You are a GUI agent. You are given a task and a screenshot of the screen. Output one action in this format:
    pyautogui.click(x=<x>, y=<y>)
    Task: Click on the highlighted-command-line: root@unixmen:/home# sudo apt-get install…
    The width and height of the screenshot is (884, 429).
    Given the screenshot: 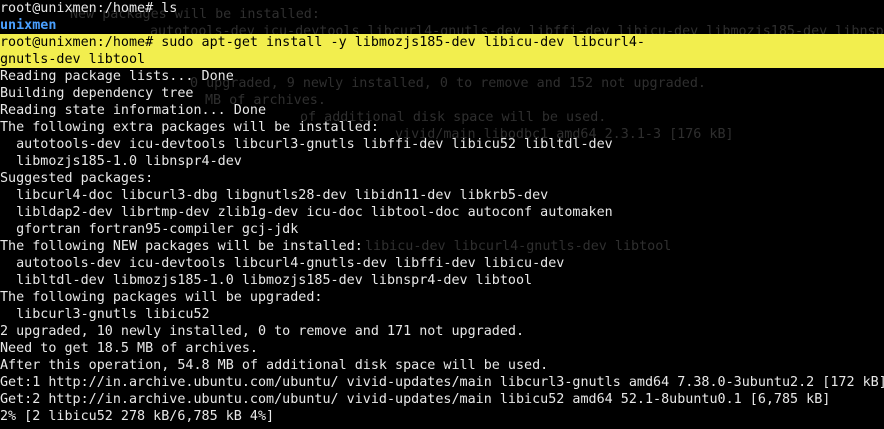 What is the action you would take?
    pyautogui.click(x=442, y=42)
    